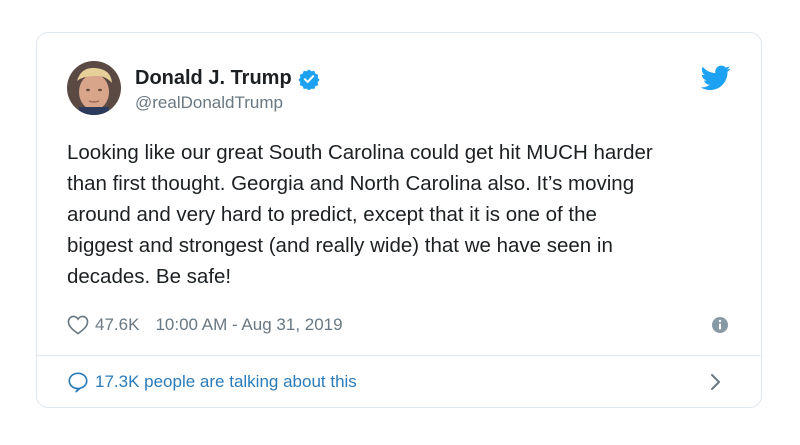 This screenshot has width=800, height=445. What do you see at coordinates (399, 90) in the screenshot?
I see `tweet-header: Donald J. Trump @realDonaldTrump` at bounding box center [399, 90].